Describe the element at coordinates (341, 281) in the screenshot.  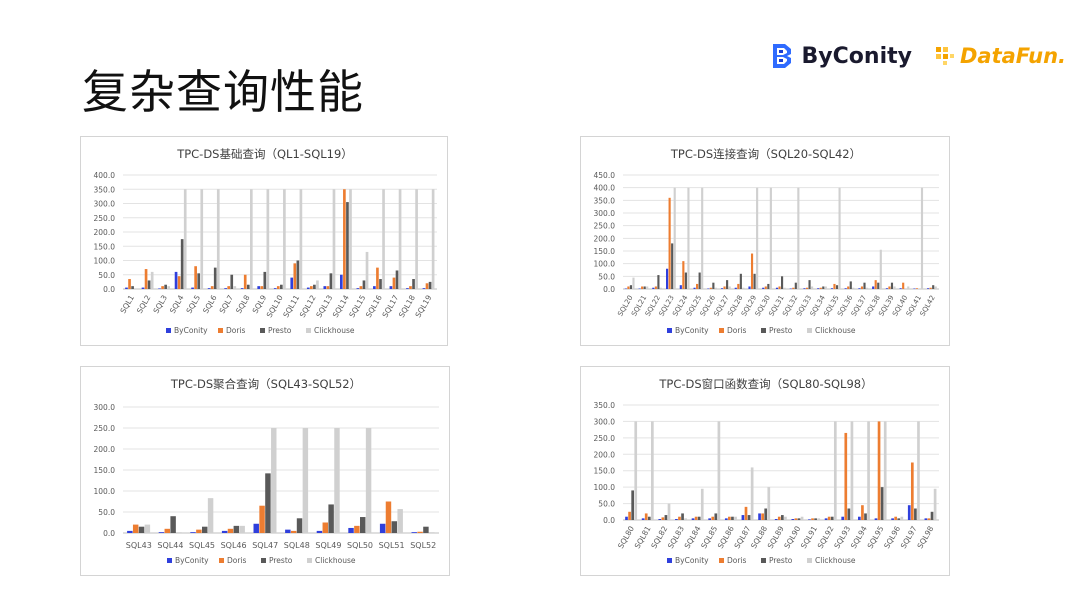
I see `bar-byconity-sql14` at that location.